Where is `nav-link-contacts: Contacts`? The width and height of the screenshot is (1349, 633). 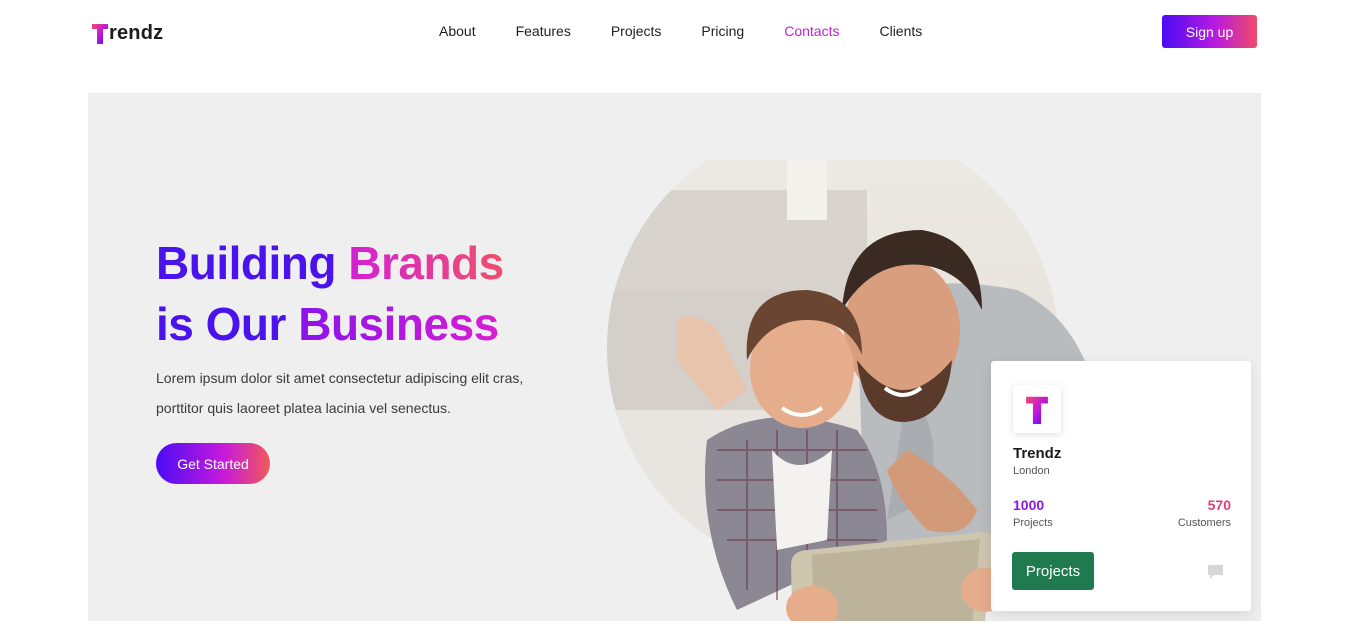
nav-link-contacts: Contacts is located at coordinates (811, 31).